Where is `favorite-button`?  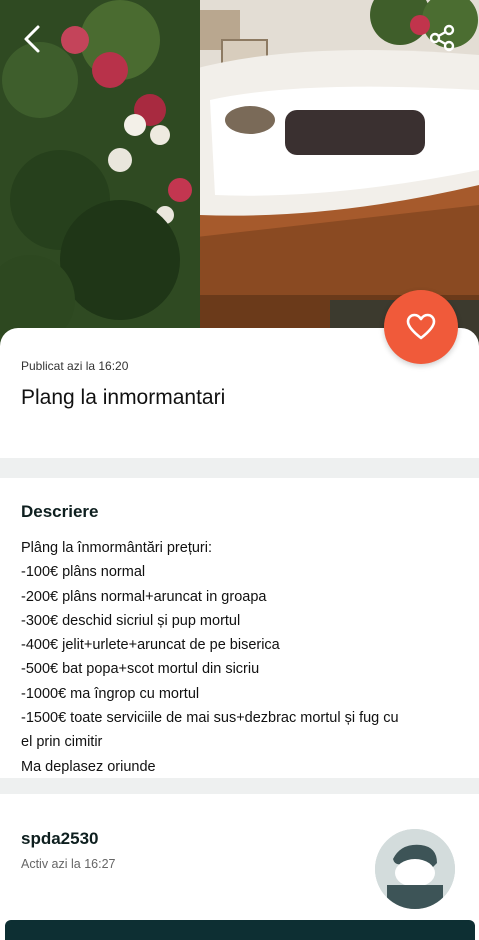 favorite-button is located at coordinates (421, 327).